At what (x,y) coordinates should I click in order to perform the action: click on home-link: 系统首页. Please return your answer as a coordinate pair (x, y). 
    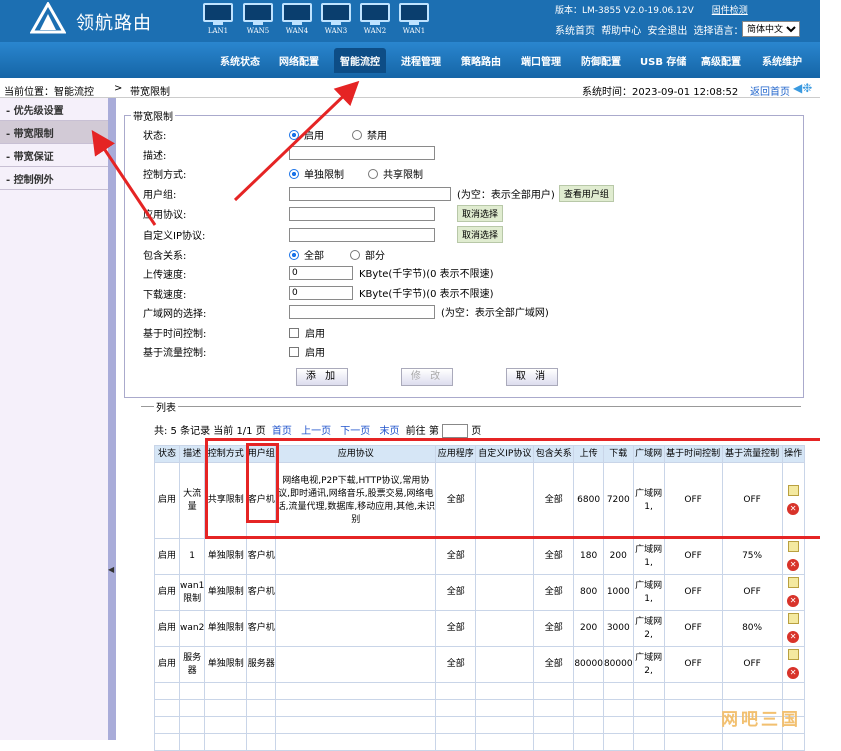
    Looking at the image, I should click on (575, 31).